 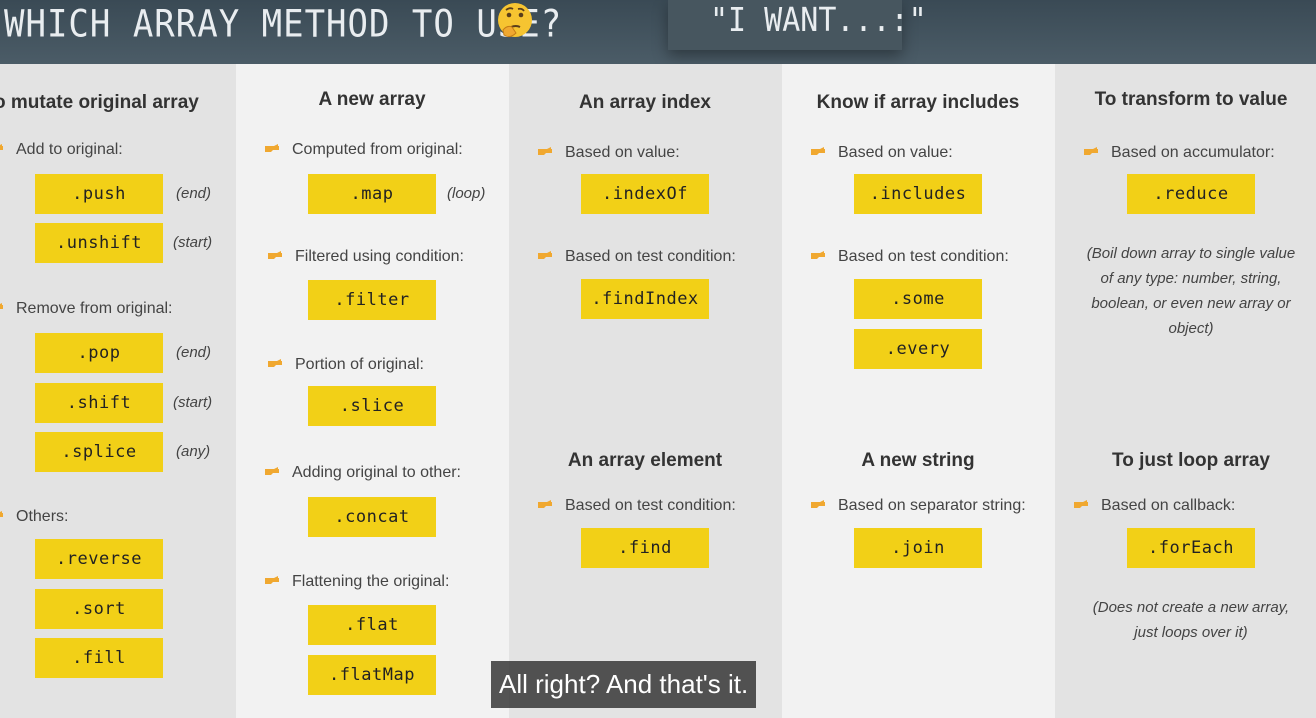 What do you see at coordinates (99, 353) in the screenshot?
I see `method-pop: .pop` at bounding box center [99, 353].